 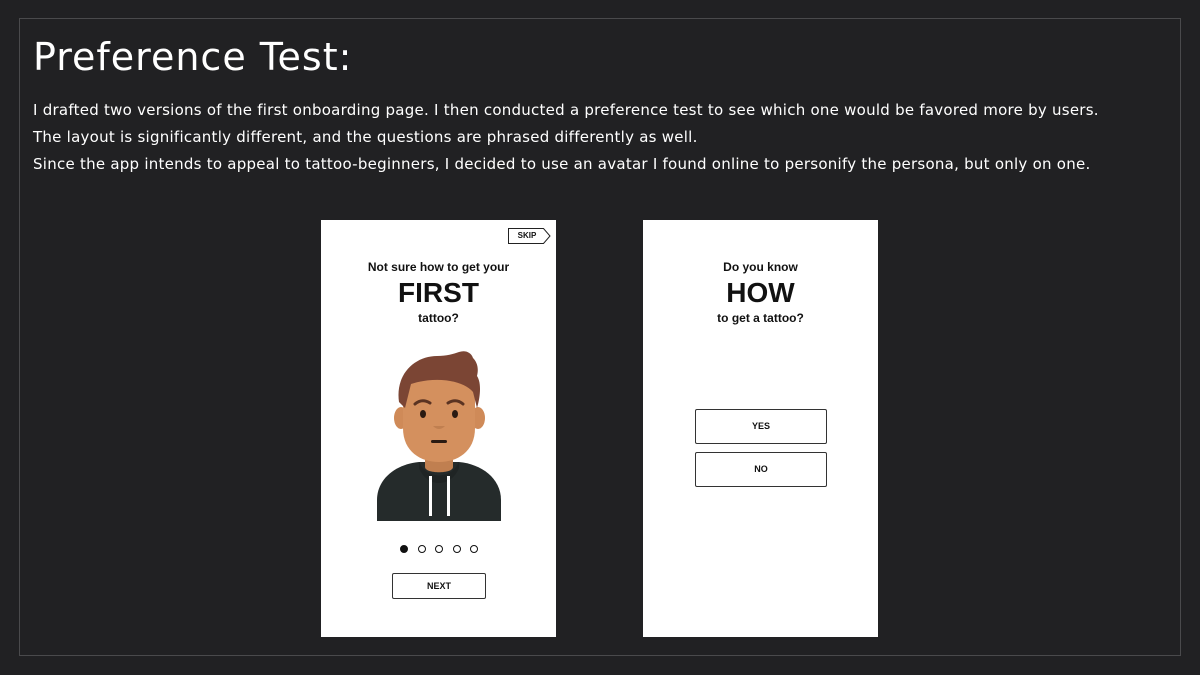 I want to click on onboarding-mockup-version-b: Do you know HOW to get a tattoo? YES NO, so click(x=760, y=428).